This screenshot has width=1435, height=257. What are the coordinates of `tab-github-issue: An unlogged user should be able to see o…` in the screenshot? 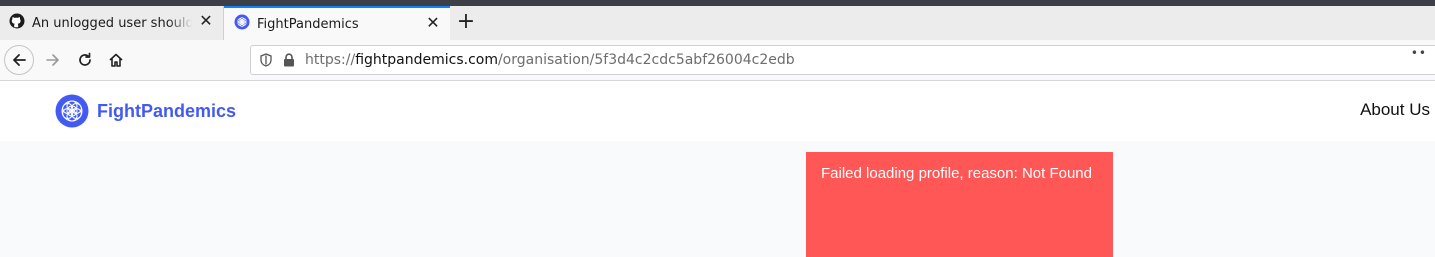 It's located at (112, 23).